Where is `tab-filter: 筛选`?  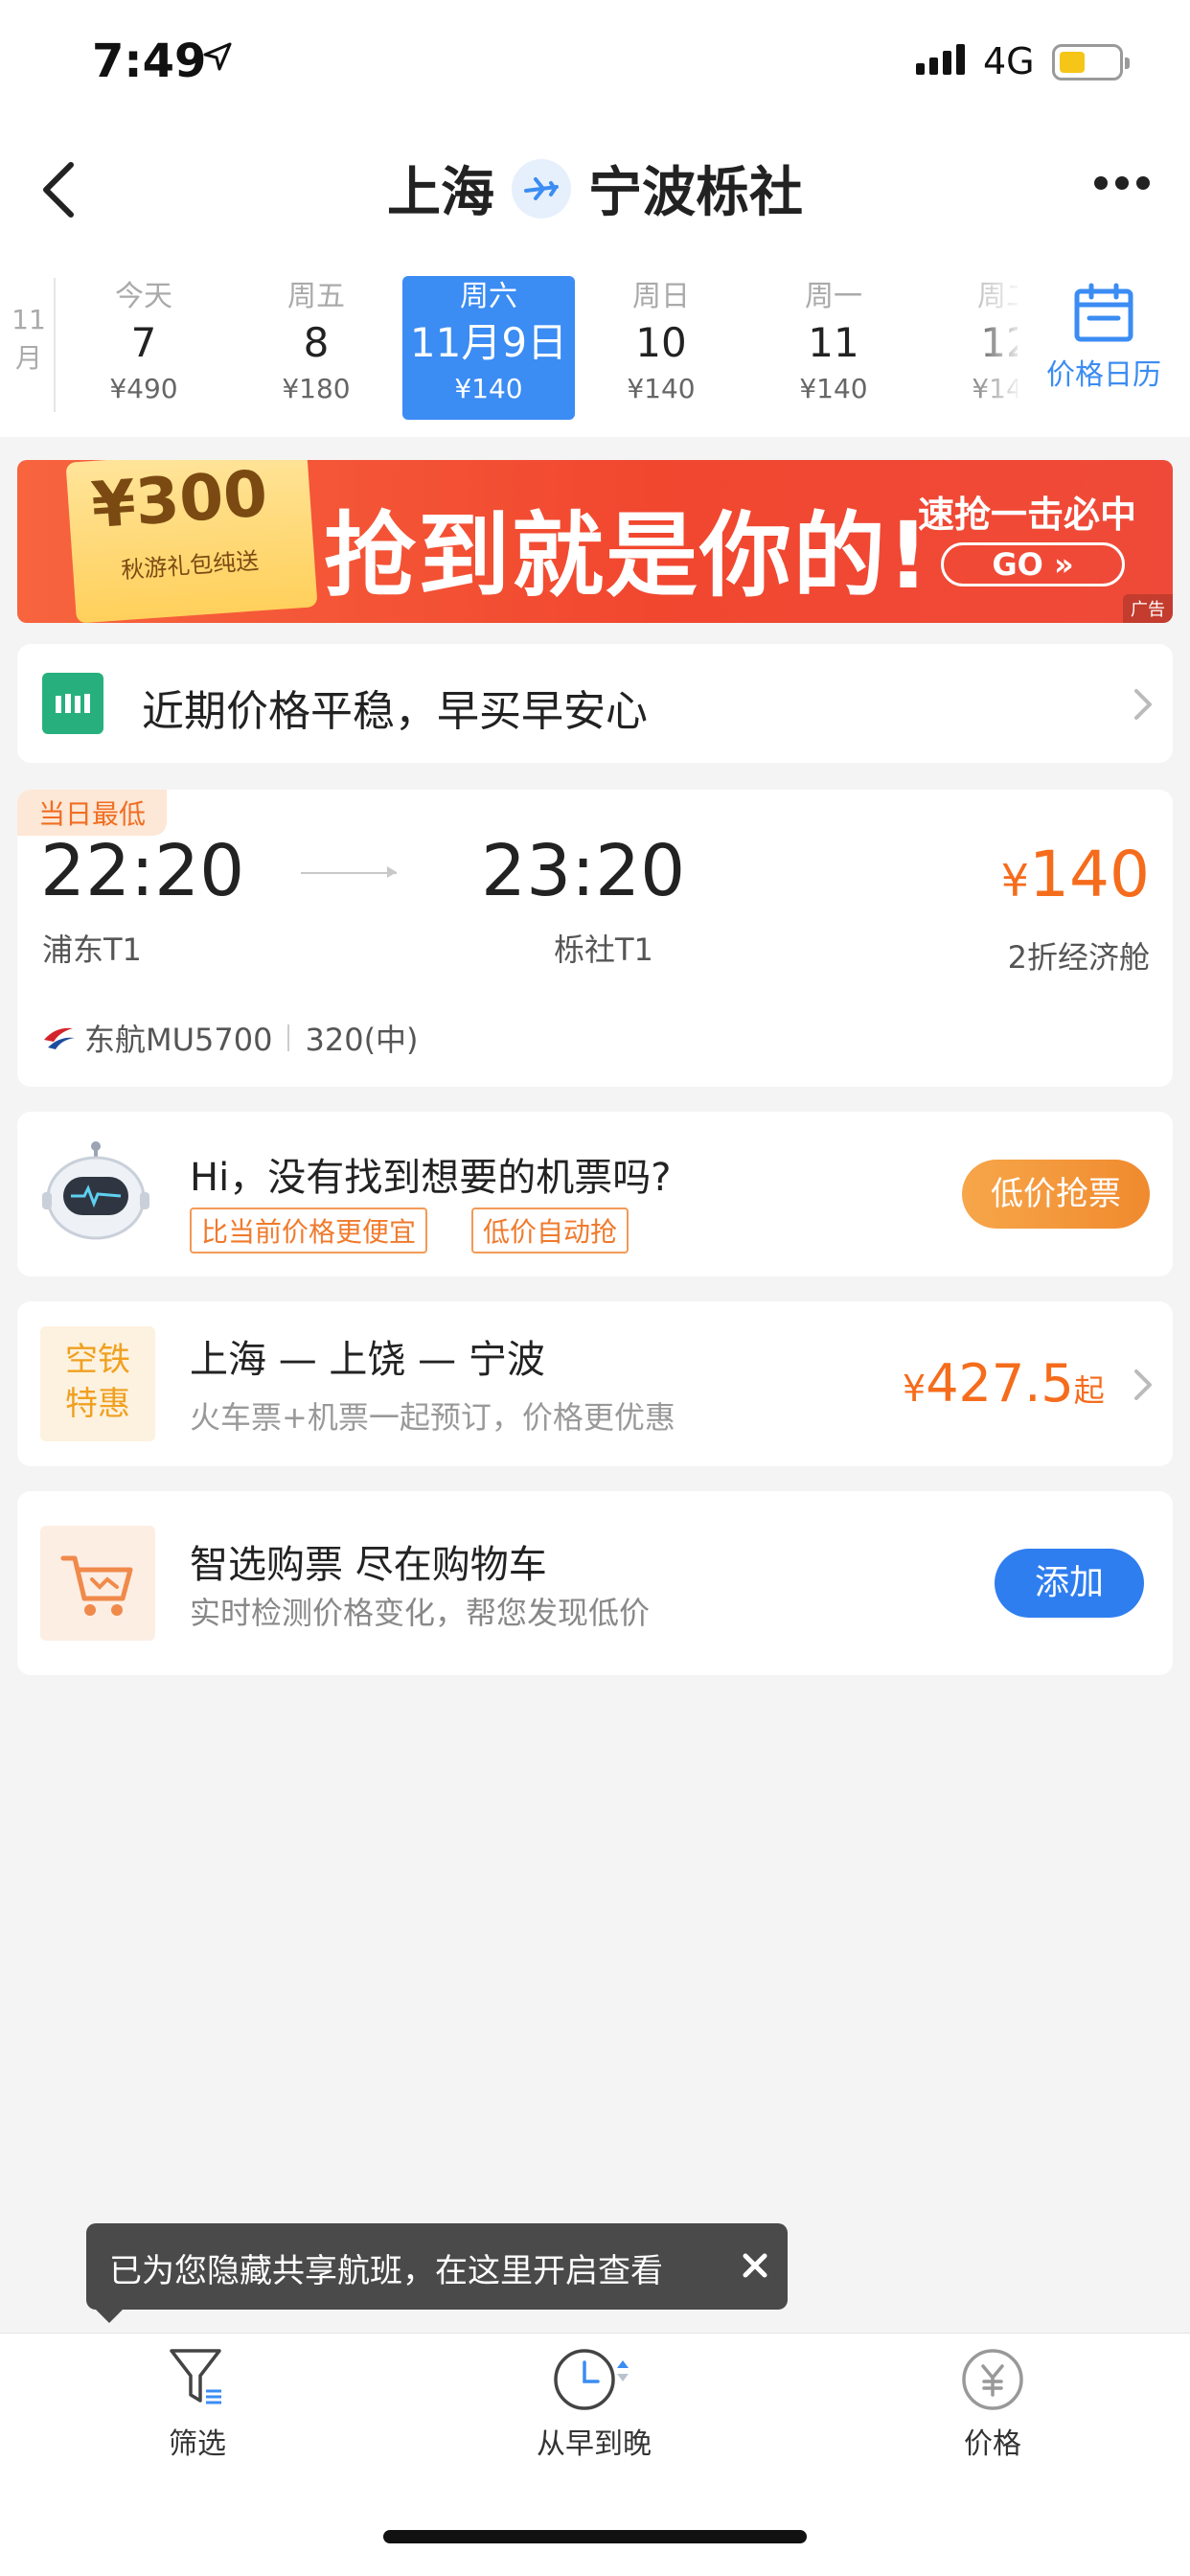
tab-filter: 筛选 is located at coordinates (197, 2402).